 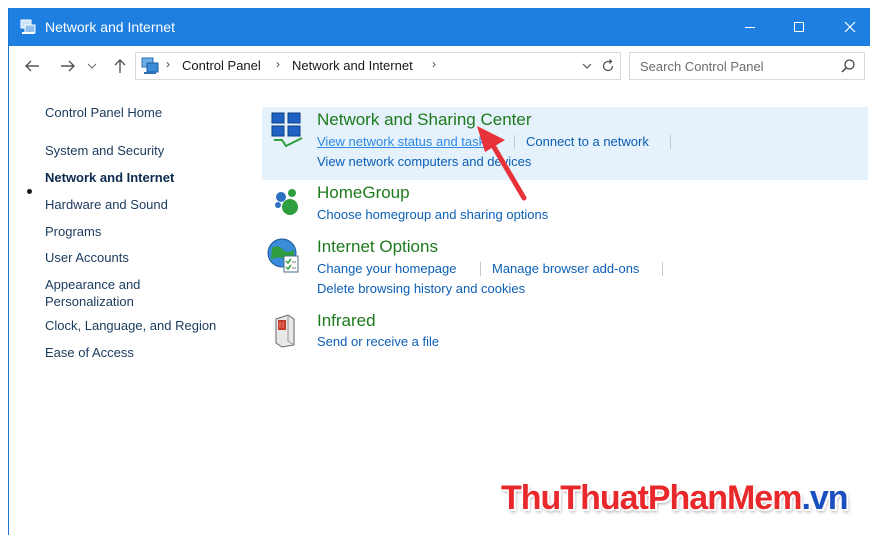 I want to click on sidebar-item-control-panel-home: Control Panel Home, so click(x=103, y=112).